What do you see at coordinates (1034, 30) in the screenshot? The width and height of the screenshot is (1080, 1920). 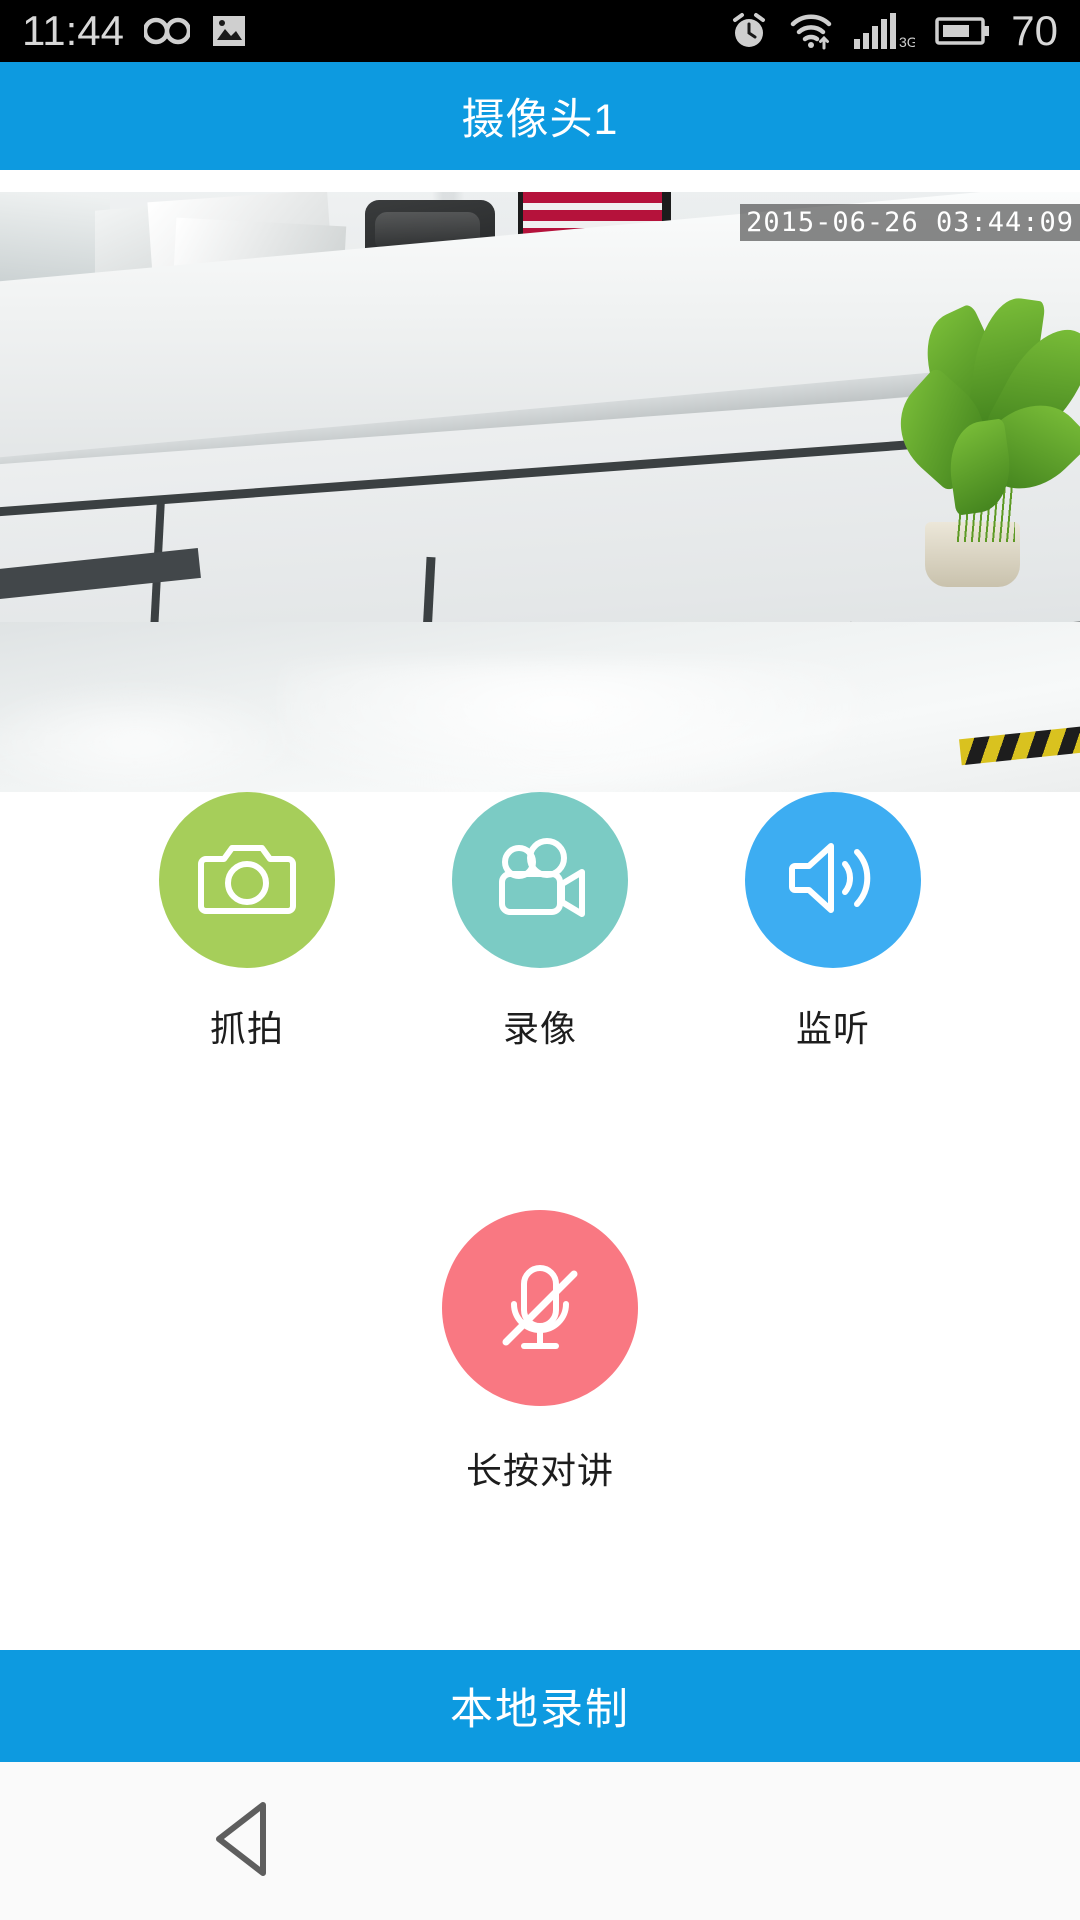 I see `battery-percent: 70` at bounding box center [1034, 30].